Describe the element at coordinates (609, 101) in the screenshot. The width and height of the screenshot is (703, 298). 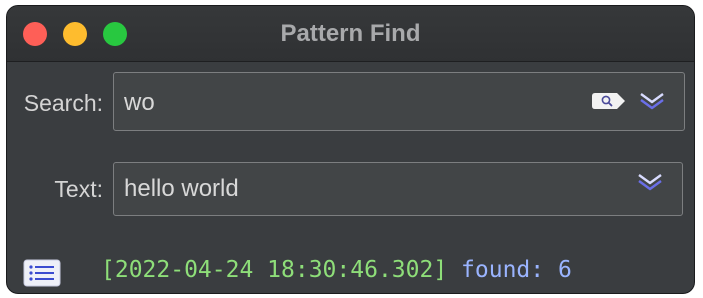
I see `search-icon` at that location.